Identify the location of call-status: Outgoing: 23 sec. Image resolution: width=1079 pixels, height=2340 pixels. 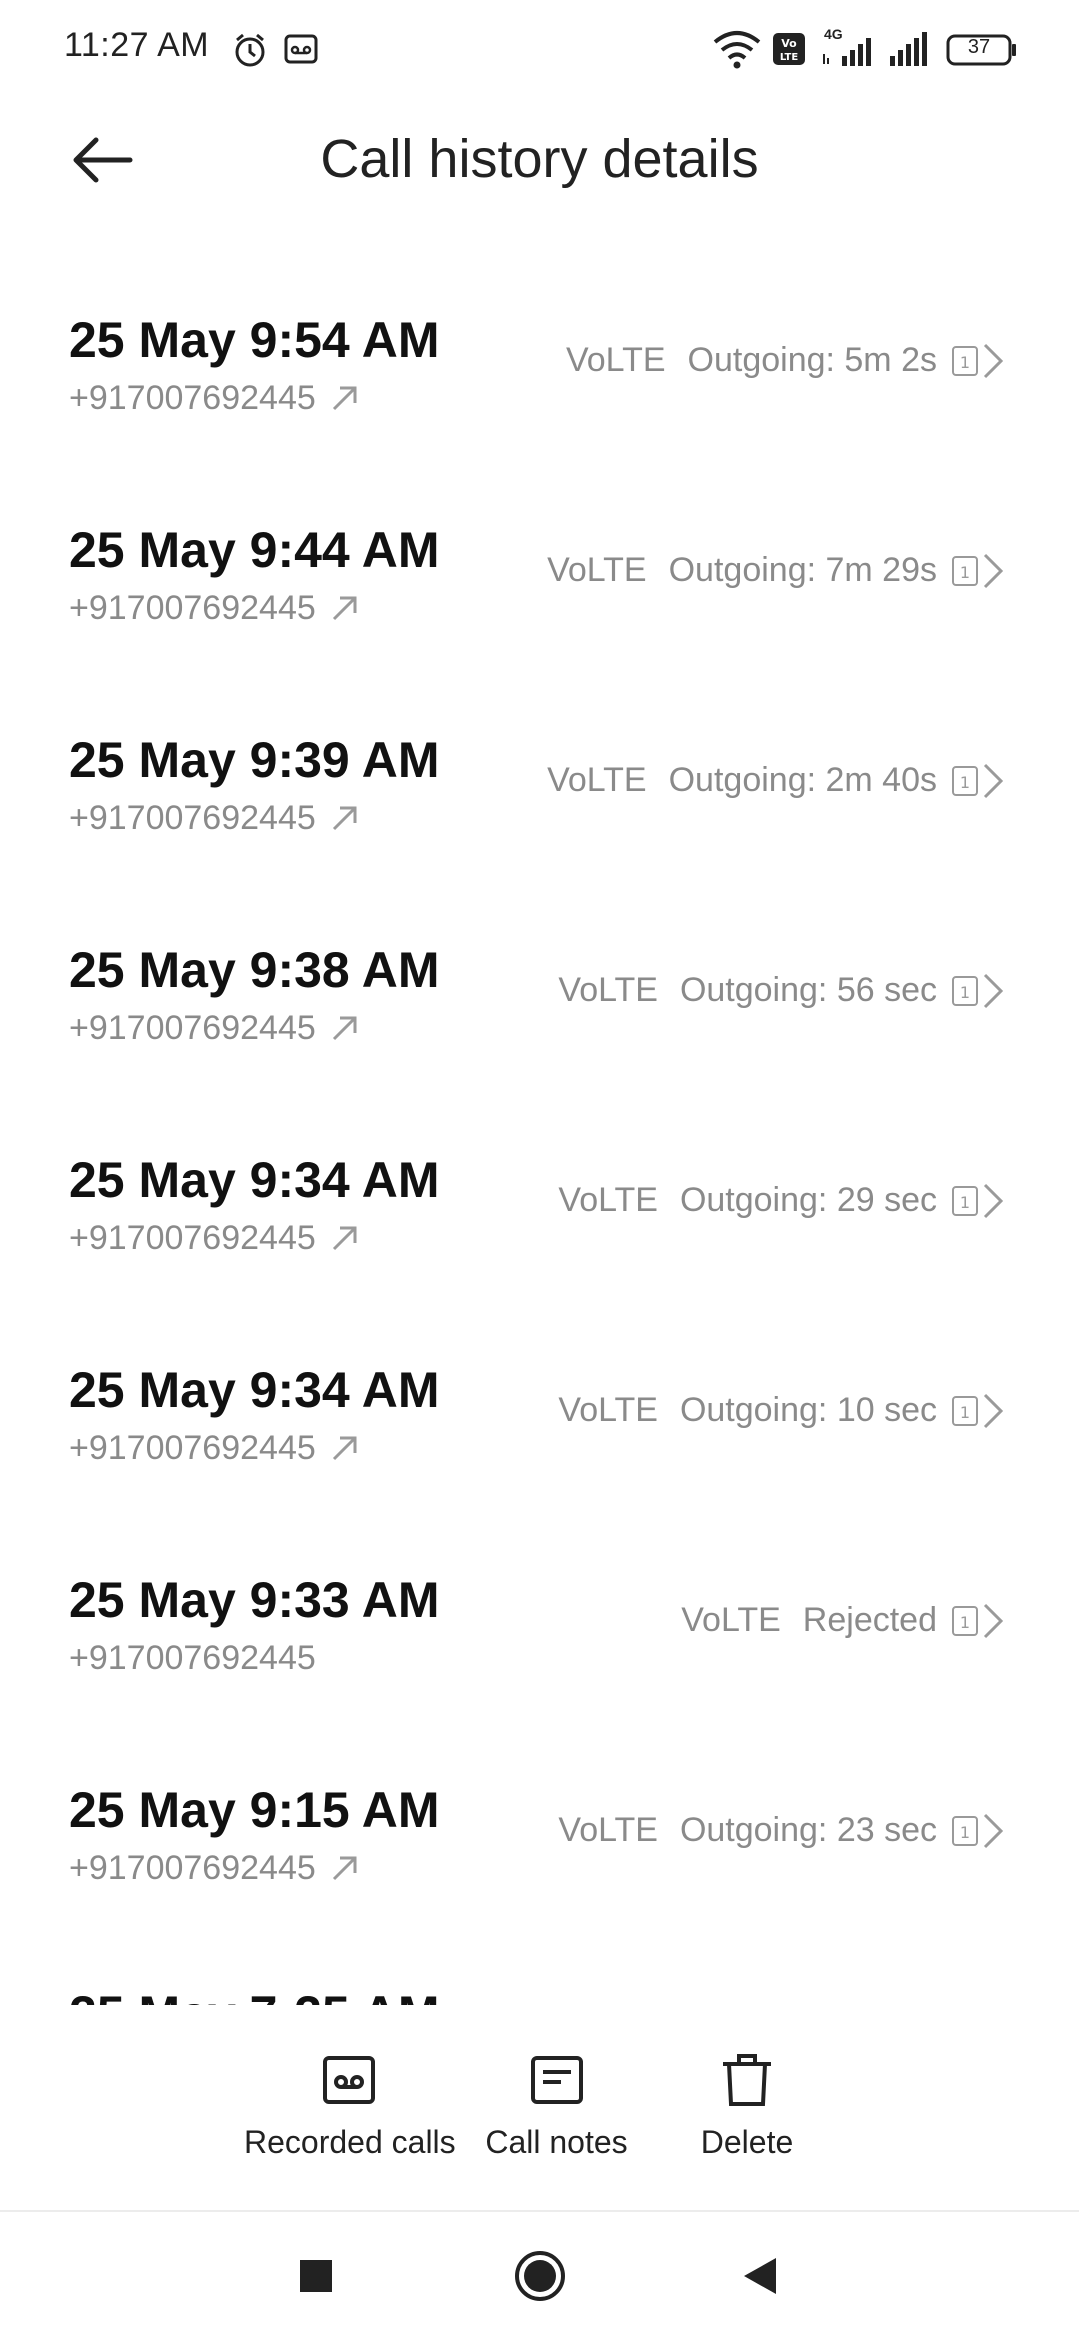
(808, 1830).